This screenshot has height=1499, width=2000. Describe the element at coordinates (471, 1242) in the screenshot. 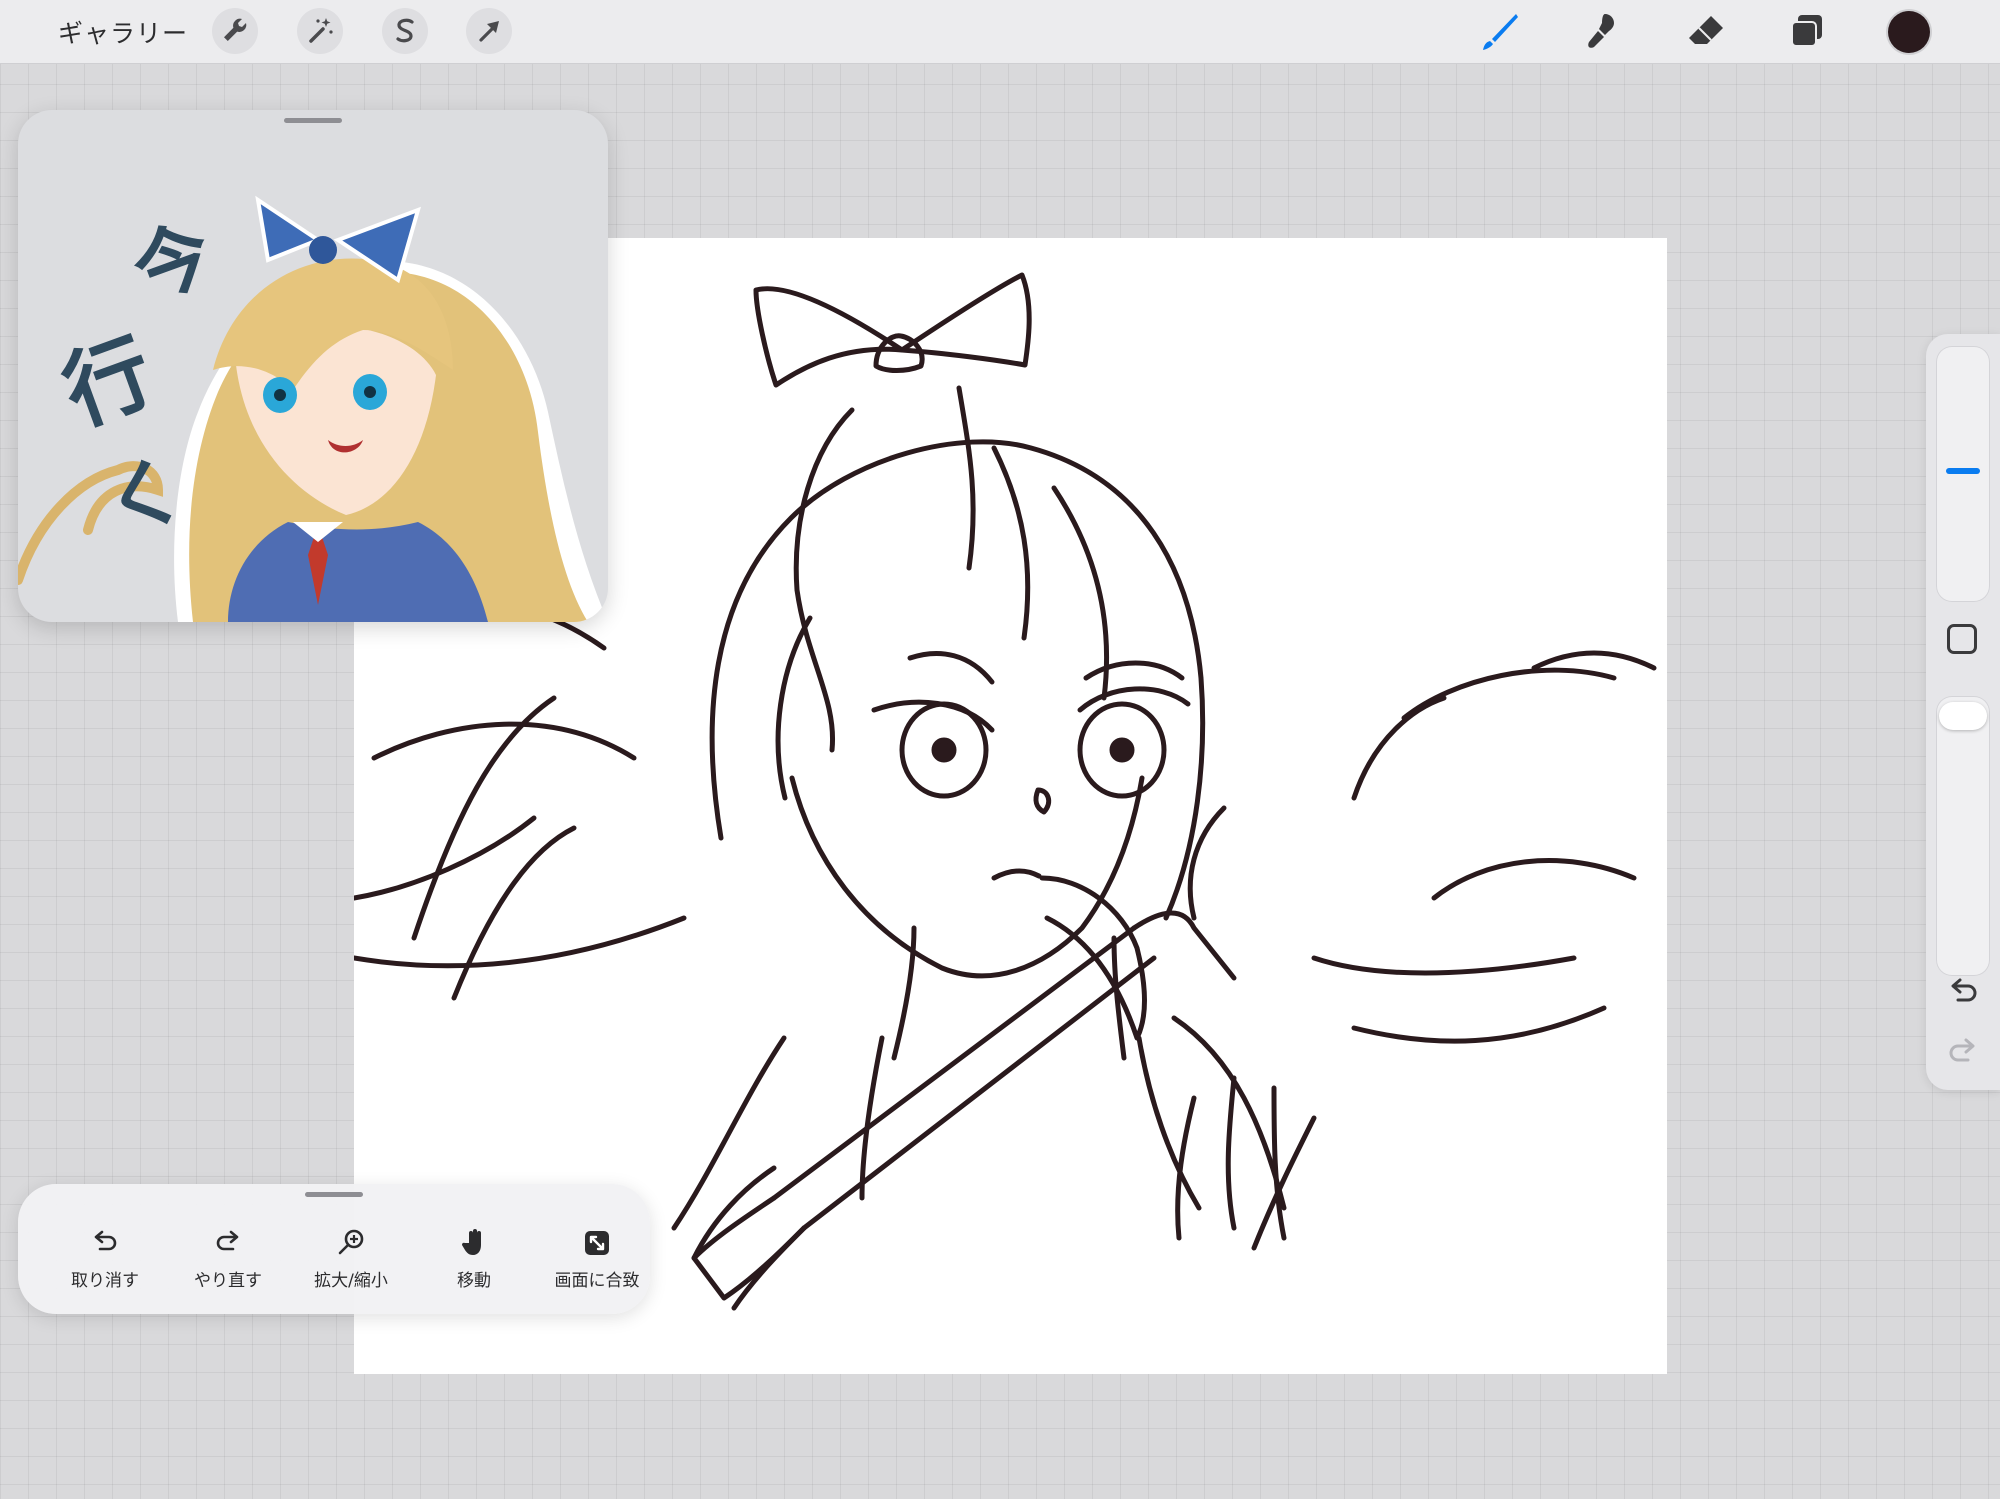

I see `hand-icon` at that location.